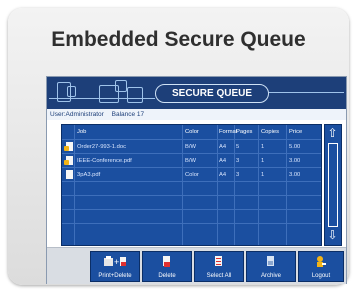 The image size is (357, 293). I want to click on arrow-down-icon: ⇩, so click(332, 235).